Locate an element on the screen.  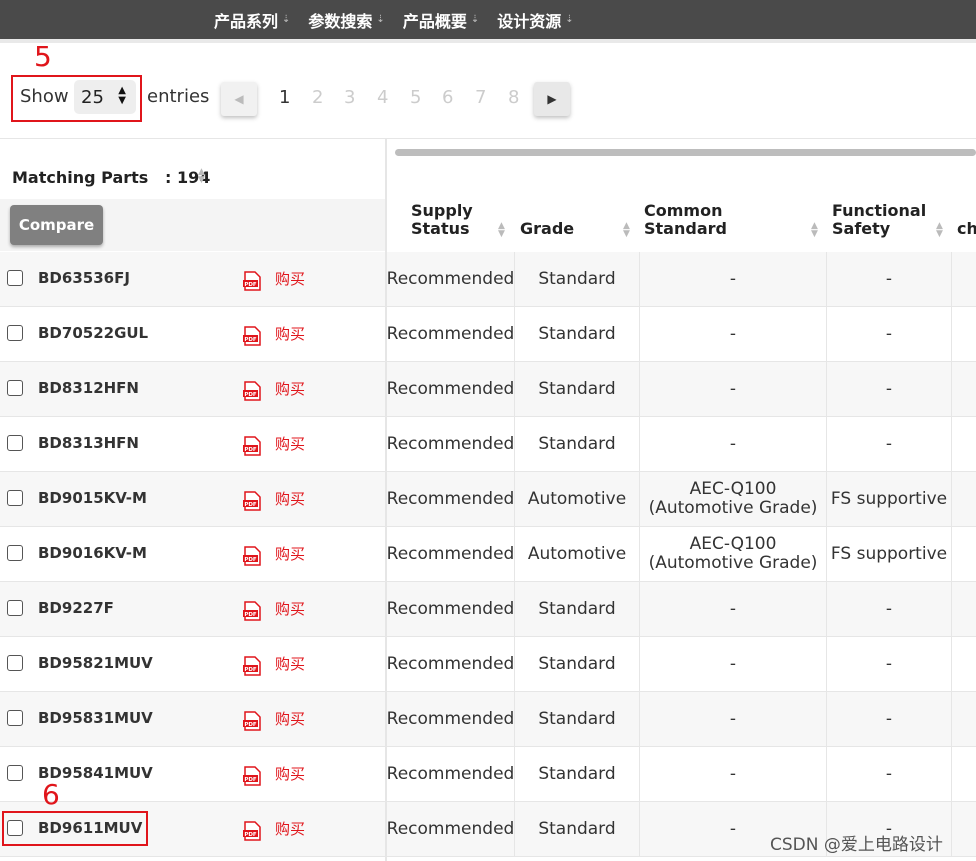
entries-label: entries is located at coordinates (178, 96).